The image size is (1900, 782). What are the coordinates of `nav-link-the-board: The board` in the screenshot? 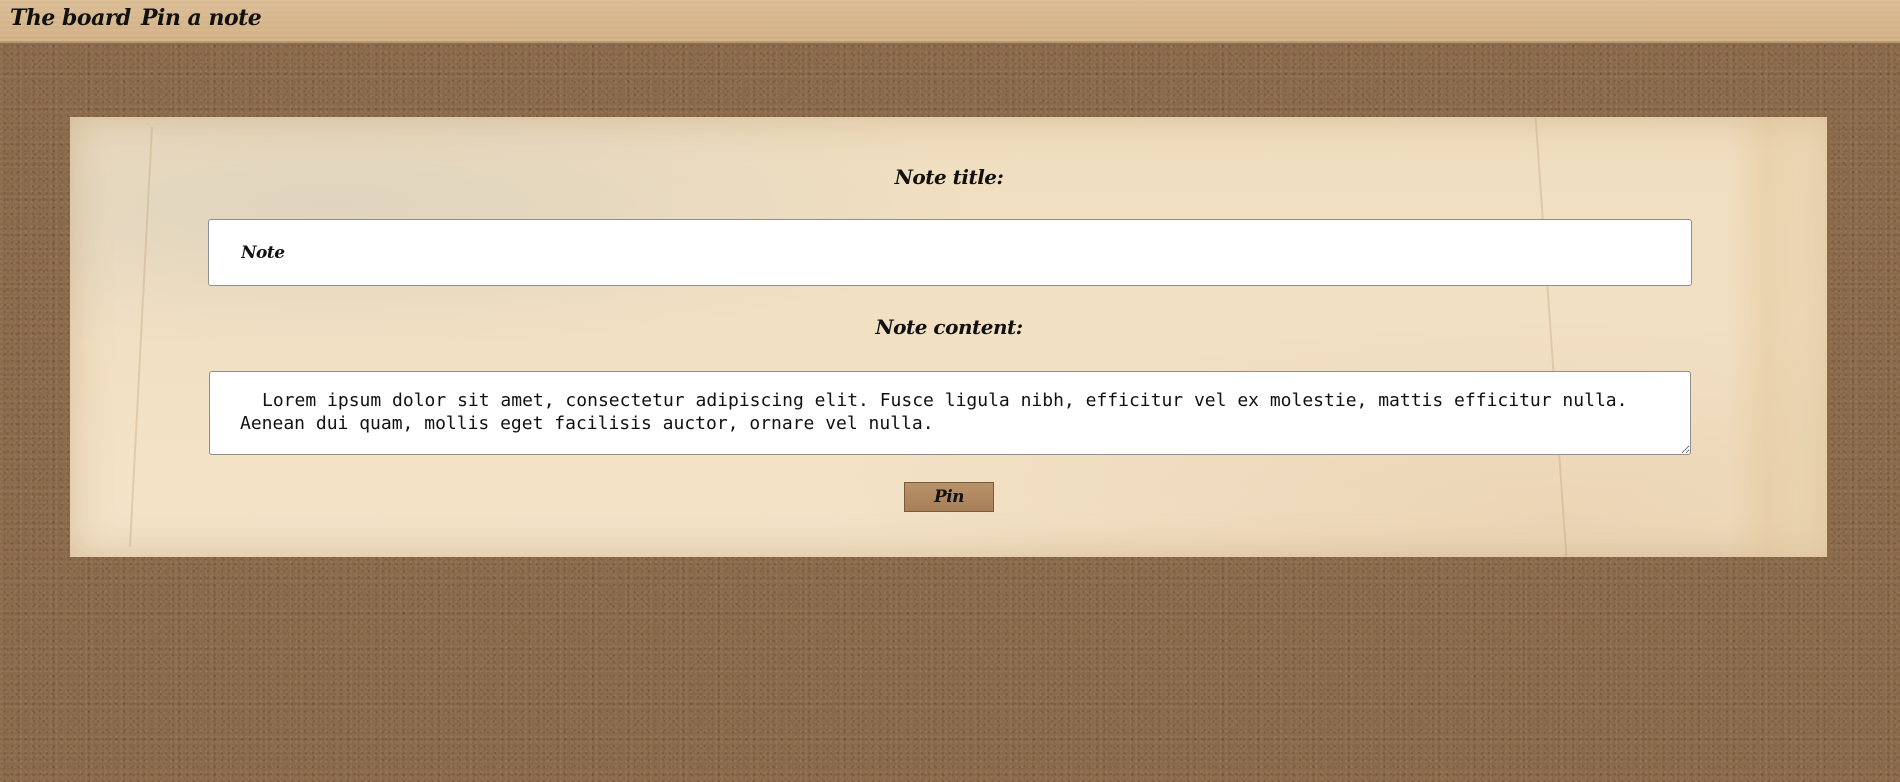 It's located at (70, 18).